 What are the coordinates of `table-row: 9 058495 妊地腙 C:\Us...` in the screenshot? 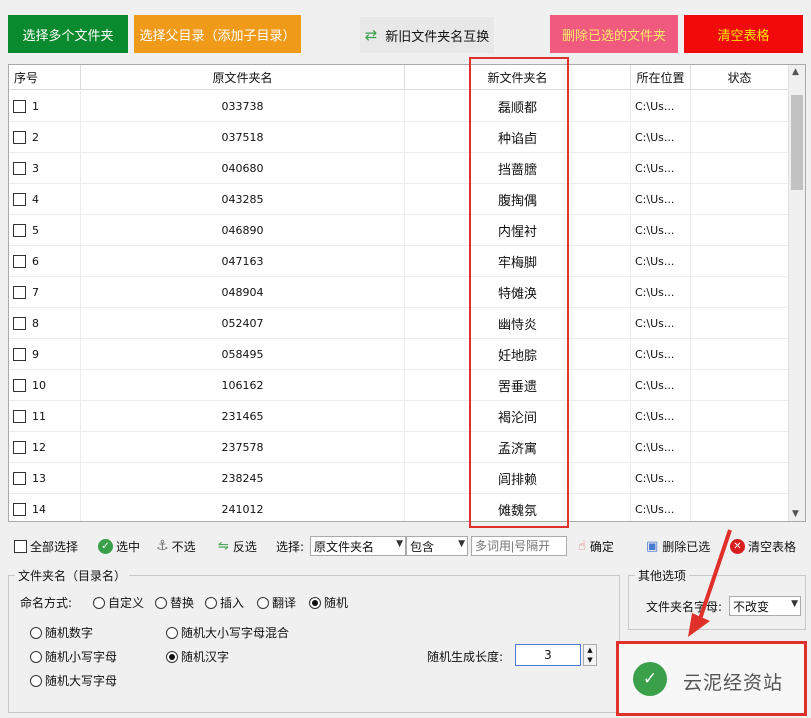 It's located at (399, 354).